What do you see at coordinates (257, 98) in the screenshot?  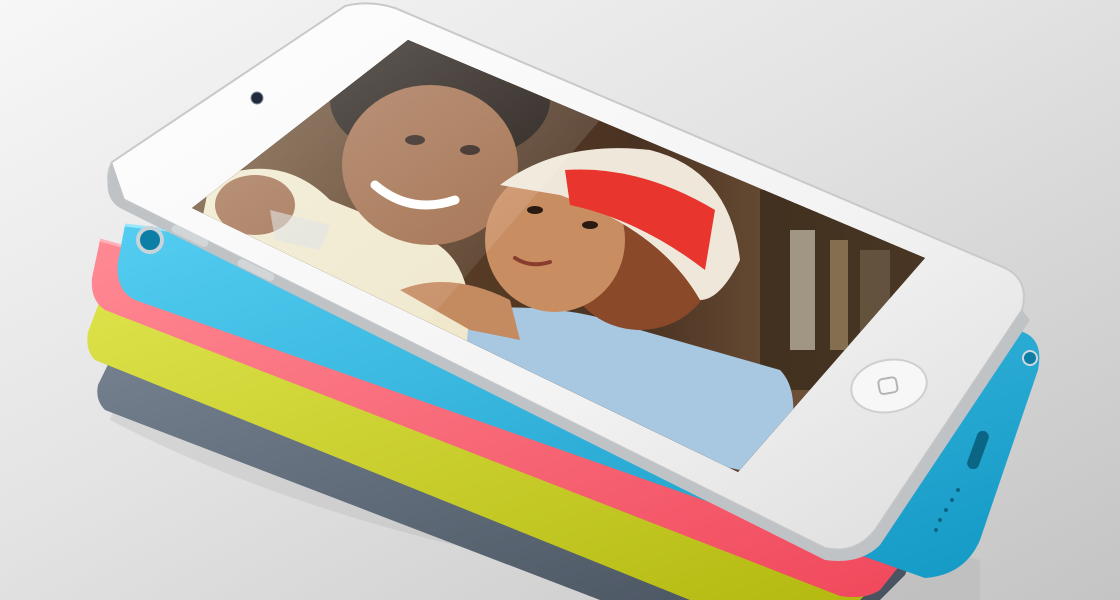 I see `front-camera-icon` at bounding box center [257, 98].